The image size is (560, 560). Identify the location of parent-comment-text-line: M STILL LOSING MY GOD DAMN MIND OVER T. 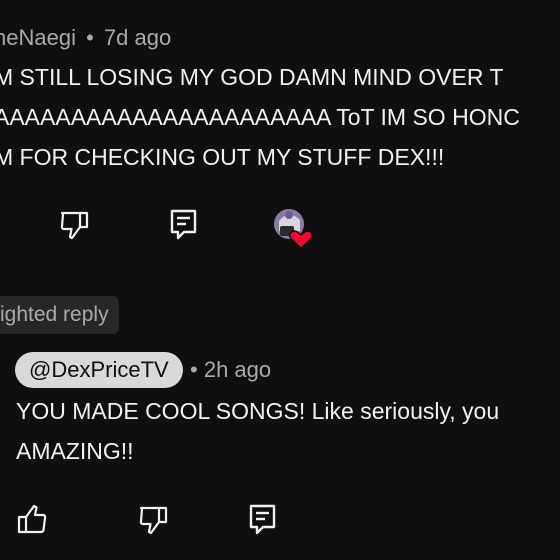
(252, 77).